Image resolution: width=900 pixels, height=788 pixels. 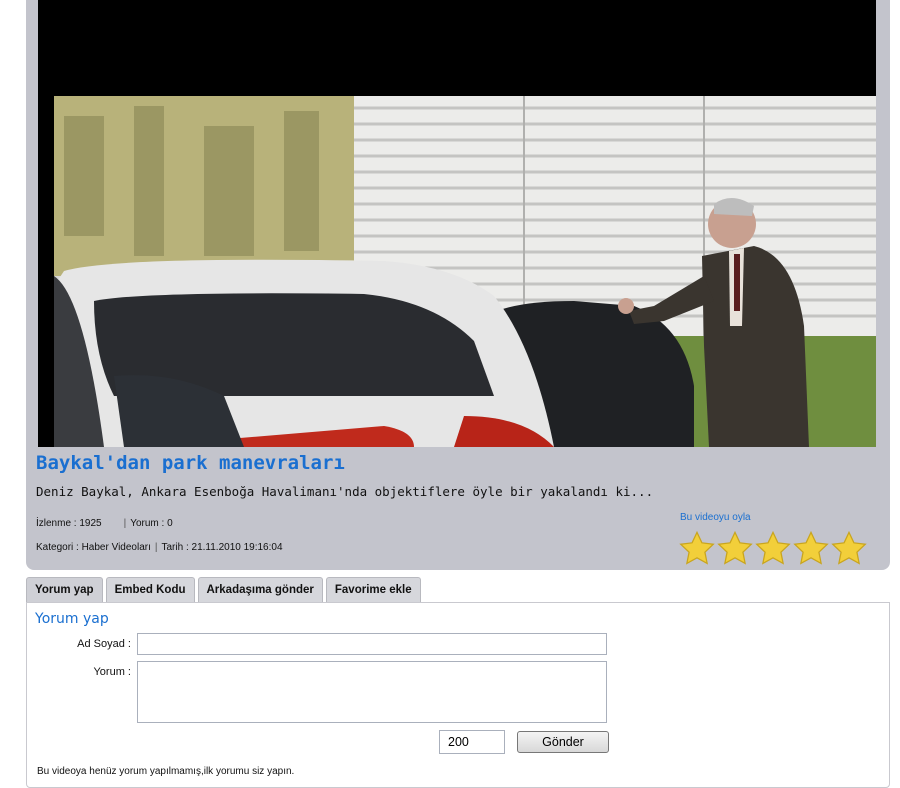 What do you see at coordinates (69, 523) in the screenshot?
I see `views-count: İzlenme : 1925` at bounding box center [69, 523].